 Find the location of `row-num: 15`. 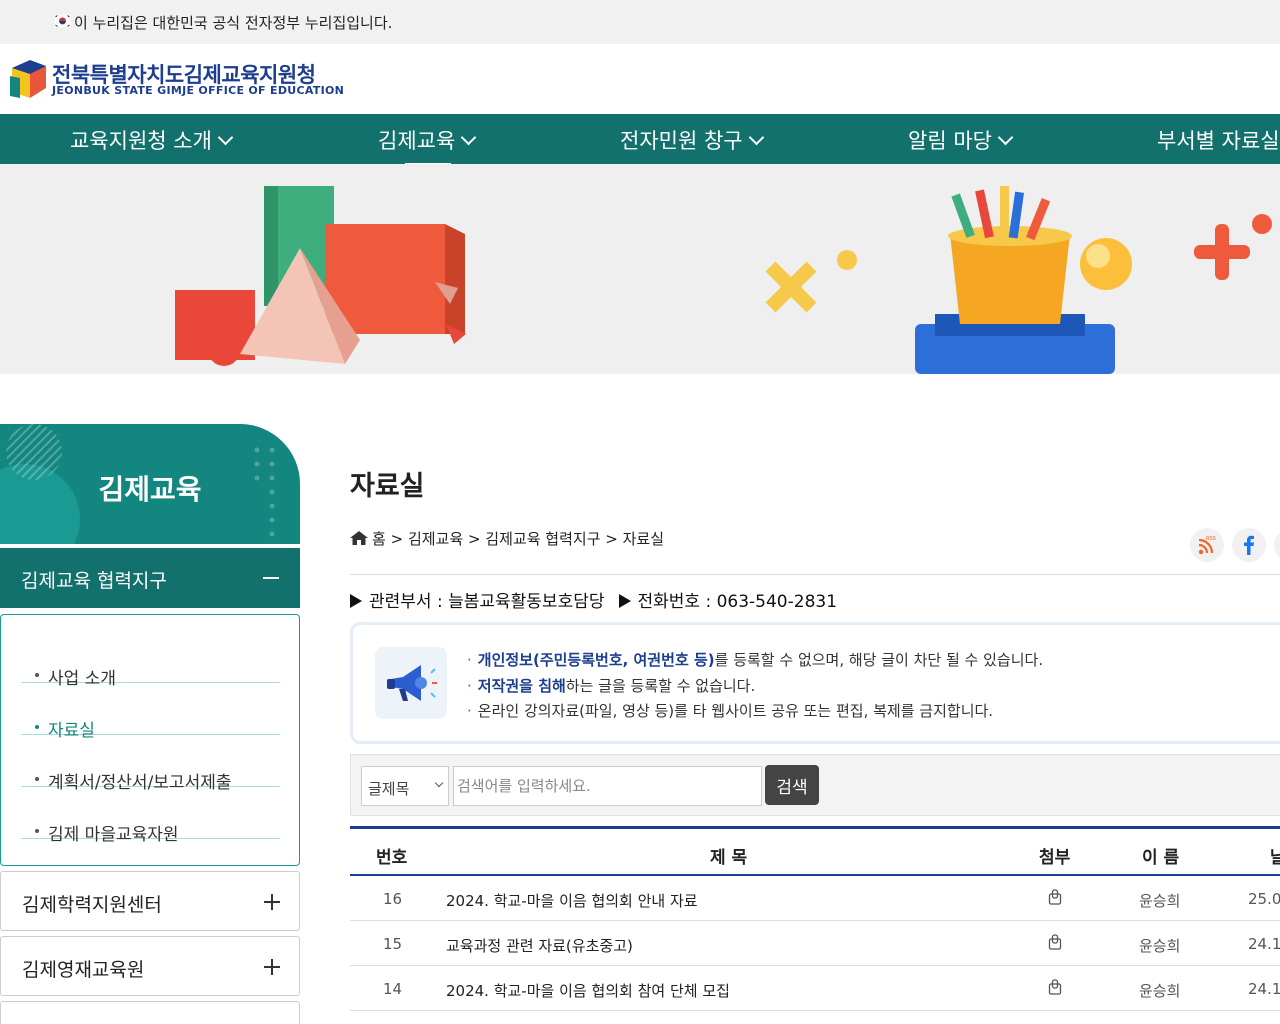

row-num: 15 is located at coordinates (393, 944).